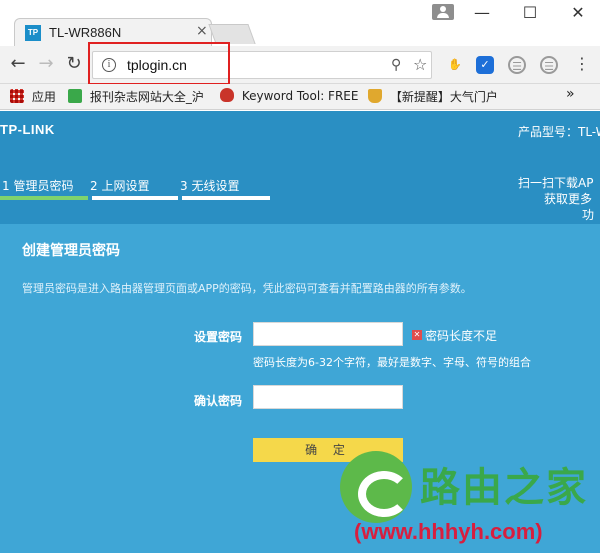 The height and width of the screenshot is (553, 600). I want to click on brand-logo: TP-LINK, so click(27, 129).